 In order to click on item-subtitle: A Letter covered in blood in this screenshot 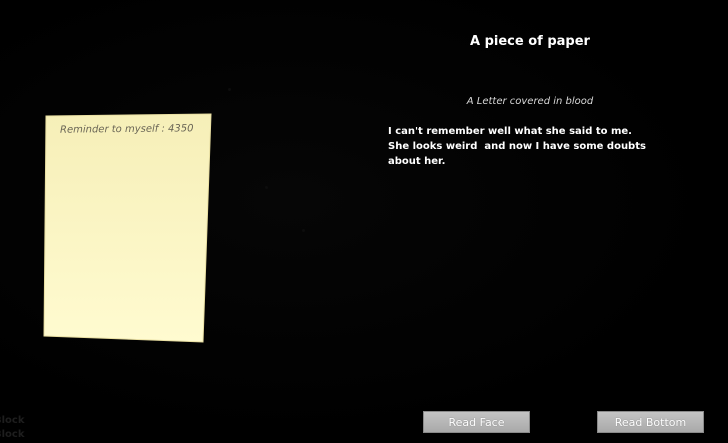, I will do `click(530, 101)`.